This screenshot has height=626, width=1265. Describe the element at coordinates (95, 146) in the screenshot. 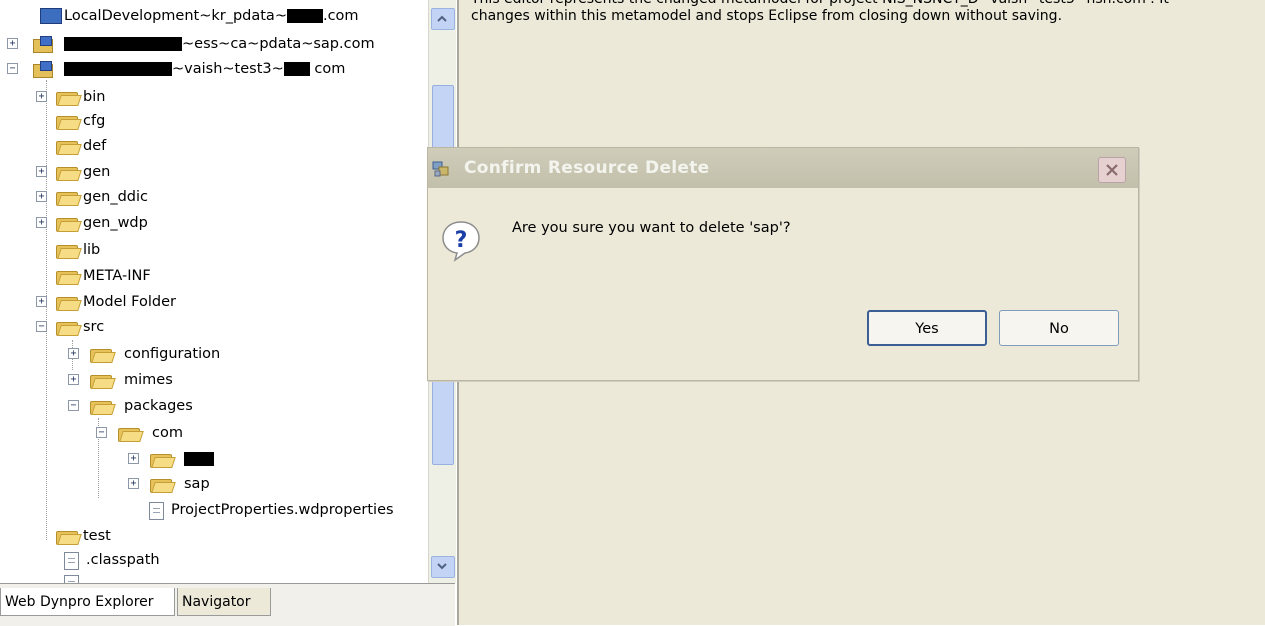

I see `tree-item-label: def` at that location.